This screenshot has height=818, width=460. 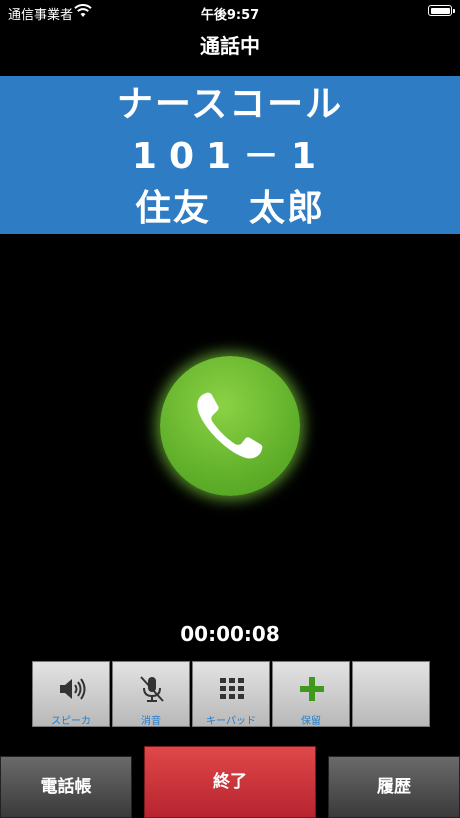 I want to click on caller-type: ナースコール, so click(x=230, y=104).